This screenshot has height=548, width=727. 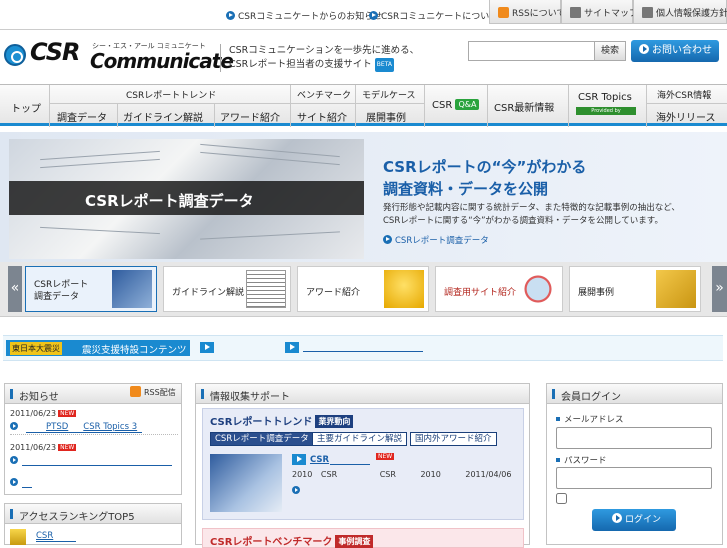 I want to click on sitemap-icon, so click(x=575, y=12).